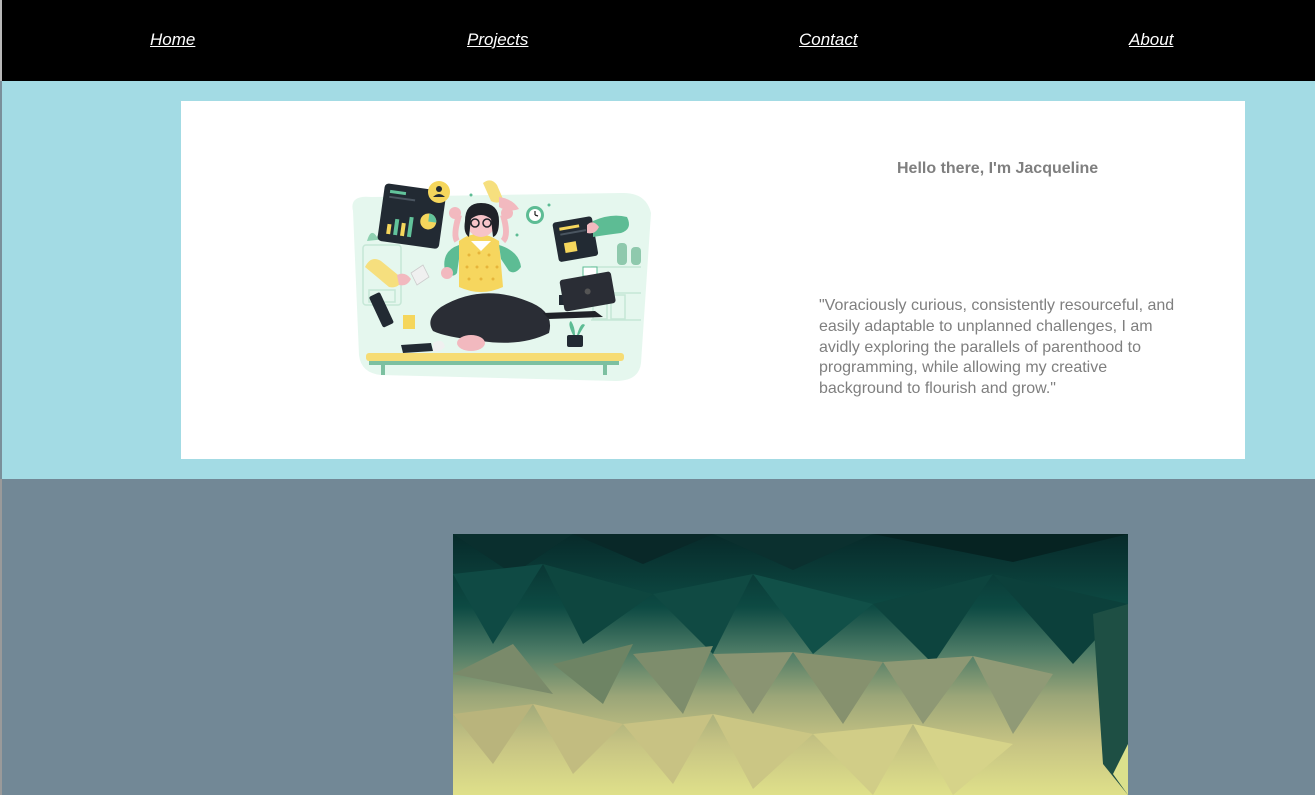 This screenshot has height=795, width=1315. Describe the element at coordinates (1151, 40) in the screenshot. I see `nav-link-about: About` at that location.